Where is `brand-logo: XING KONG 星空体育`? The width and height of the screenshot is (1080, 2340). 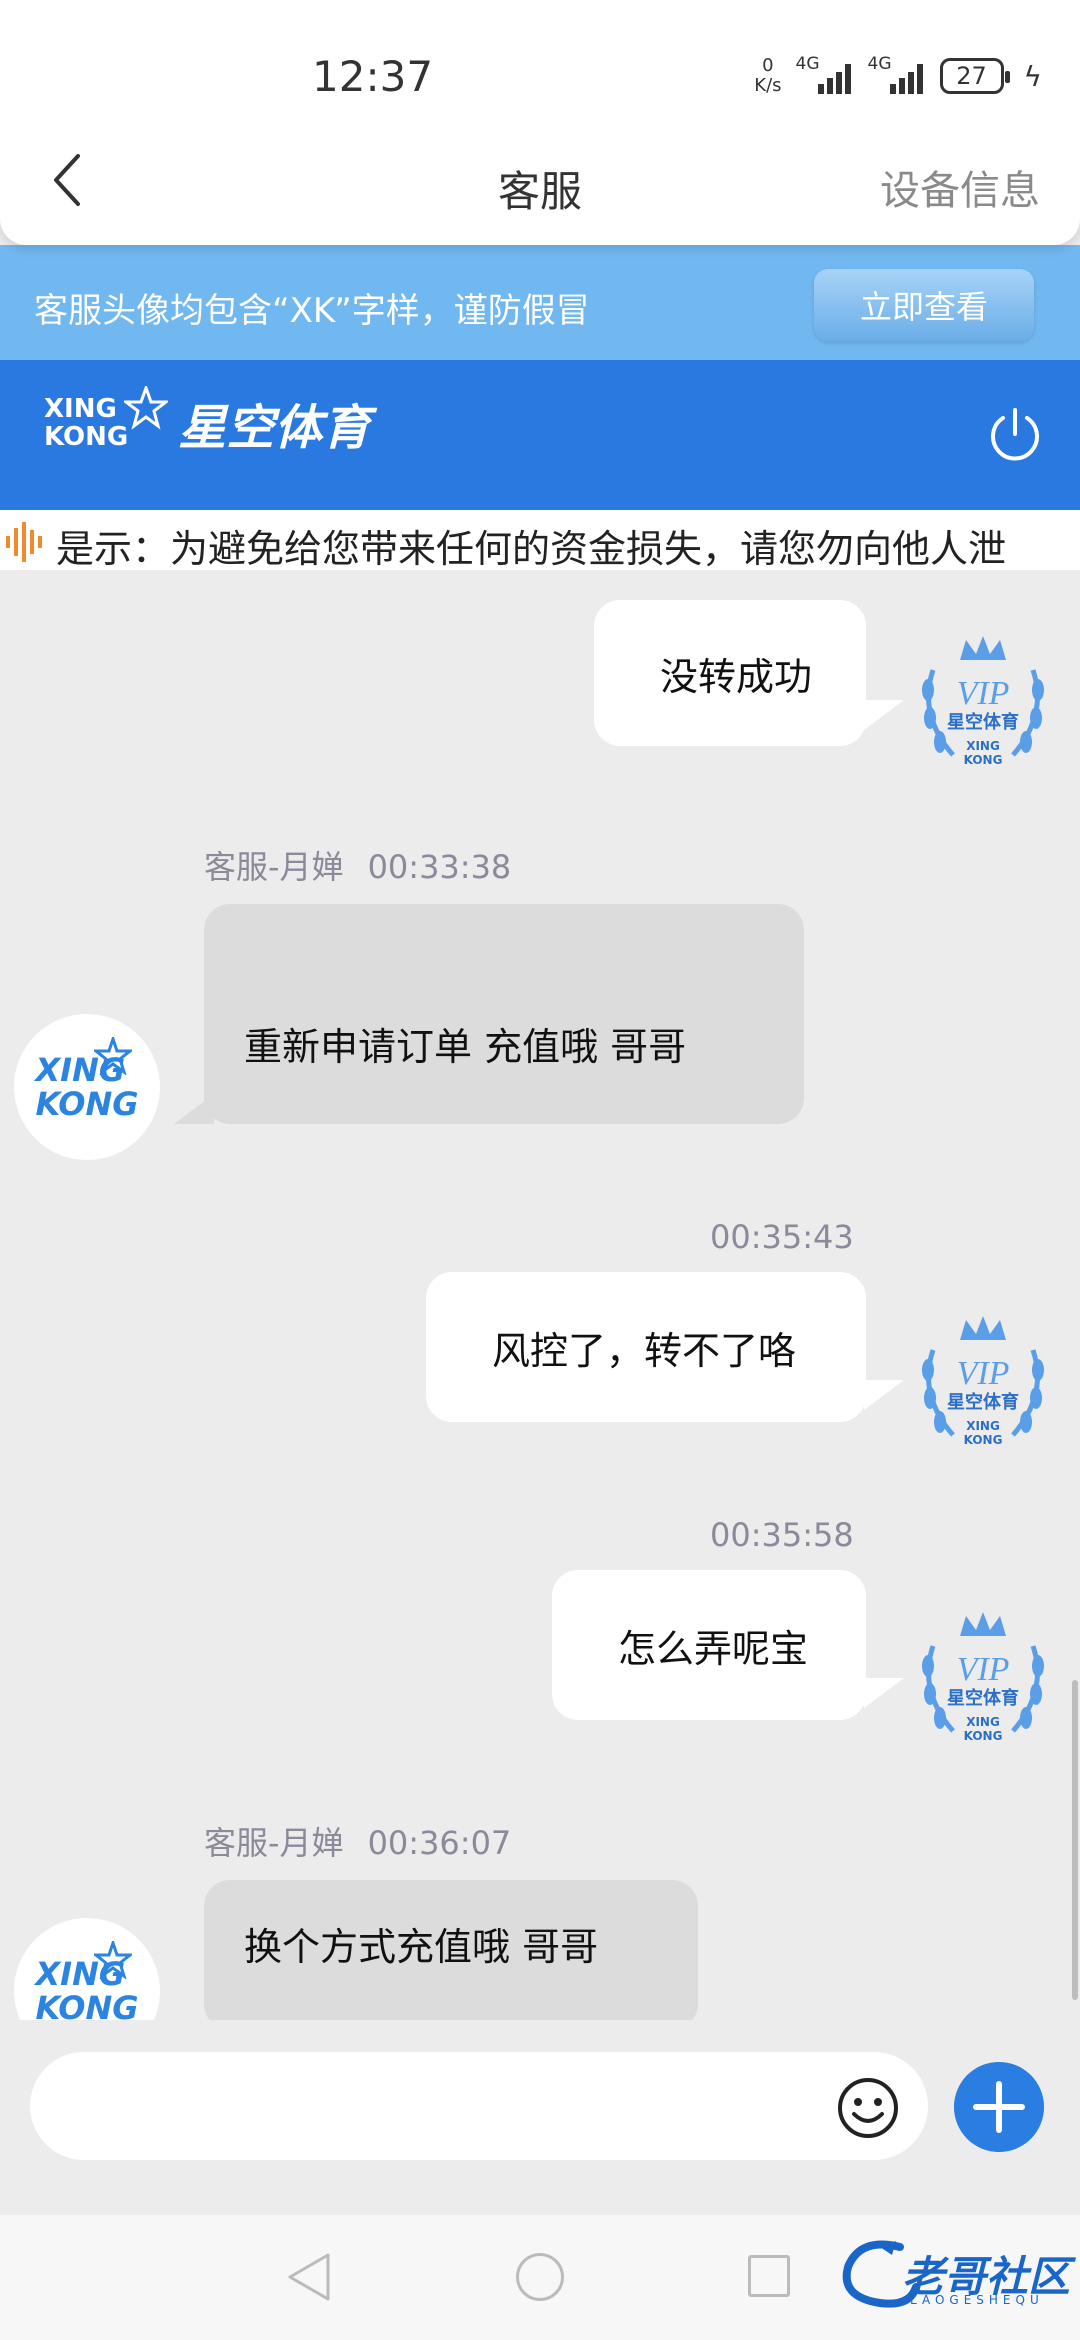 brand-logo: XING KONG 星空体育 is located at coordinates (207, 422).